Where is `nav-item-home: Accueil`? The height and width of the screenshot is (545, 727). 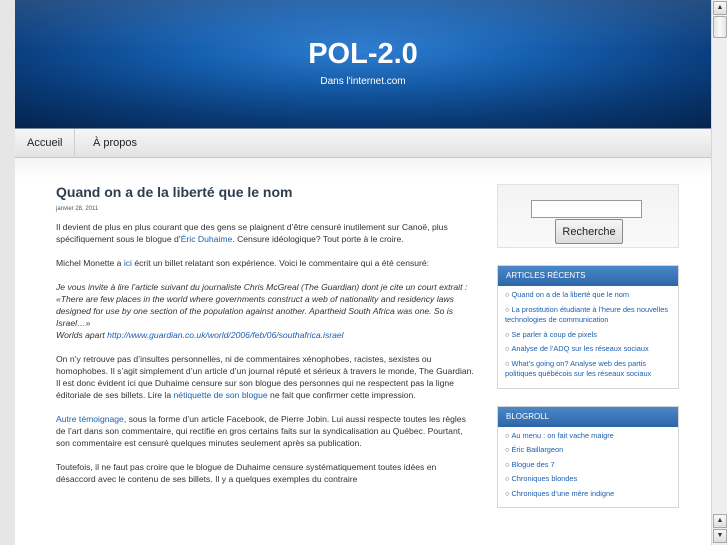
nav-item-home: Accueil is located at coordinates (45, 143).